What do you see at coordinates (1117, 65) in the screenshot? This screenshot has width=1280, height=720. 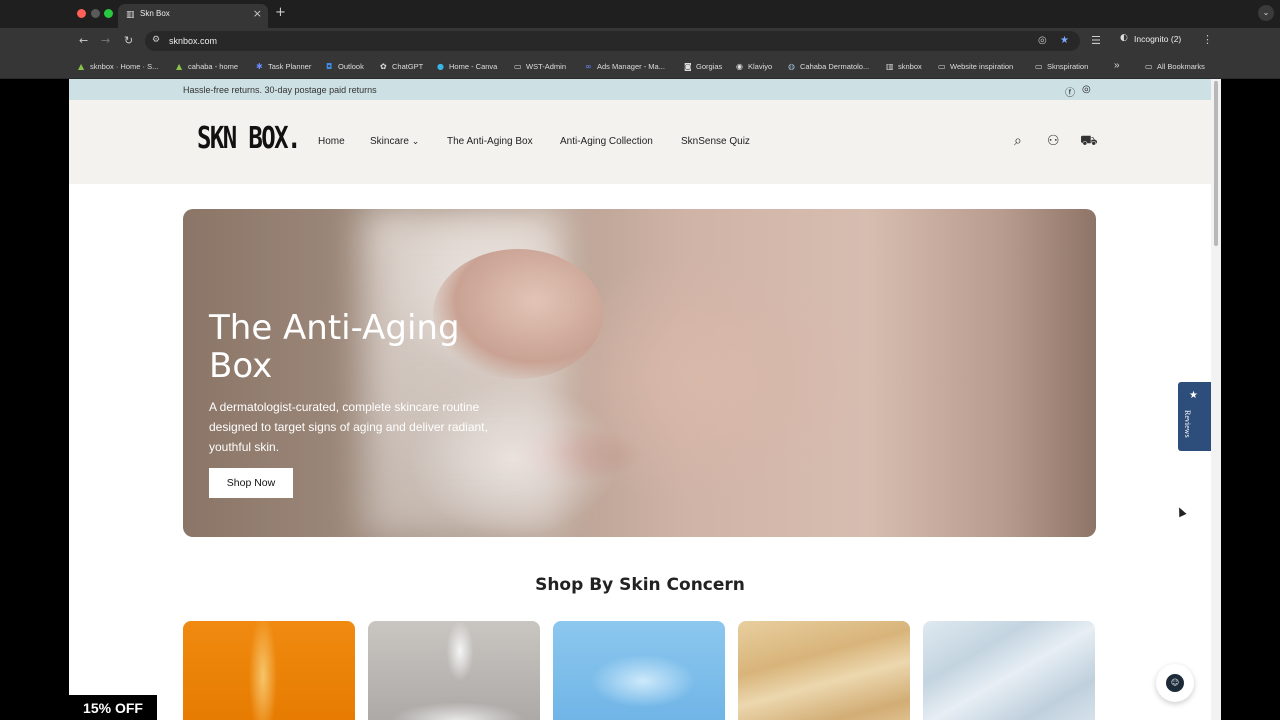 I see `bookmarks-overflow-button: »` at bounding box center [1117, 65].